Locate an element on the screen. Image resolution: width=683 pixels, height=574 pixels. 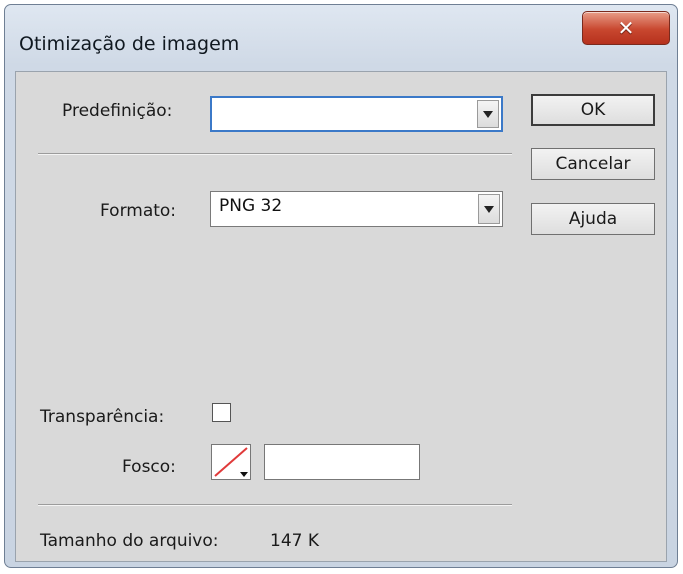
preset-label: Predefinição: is located at coordinates (117, 111).